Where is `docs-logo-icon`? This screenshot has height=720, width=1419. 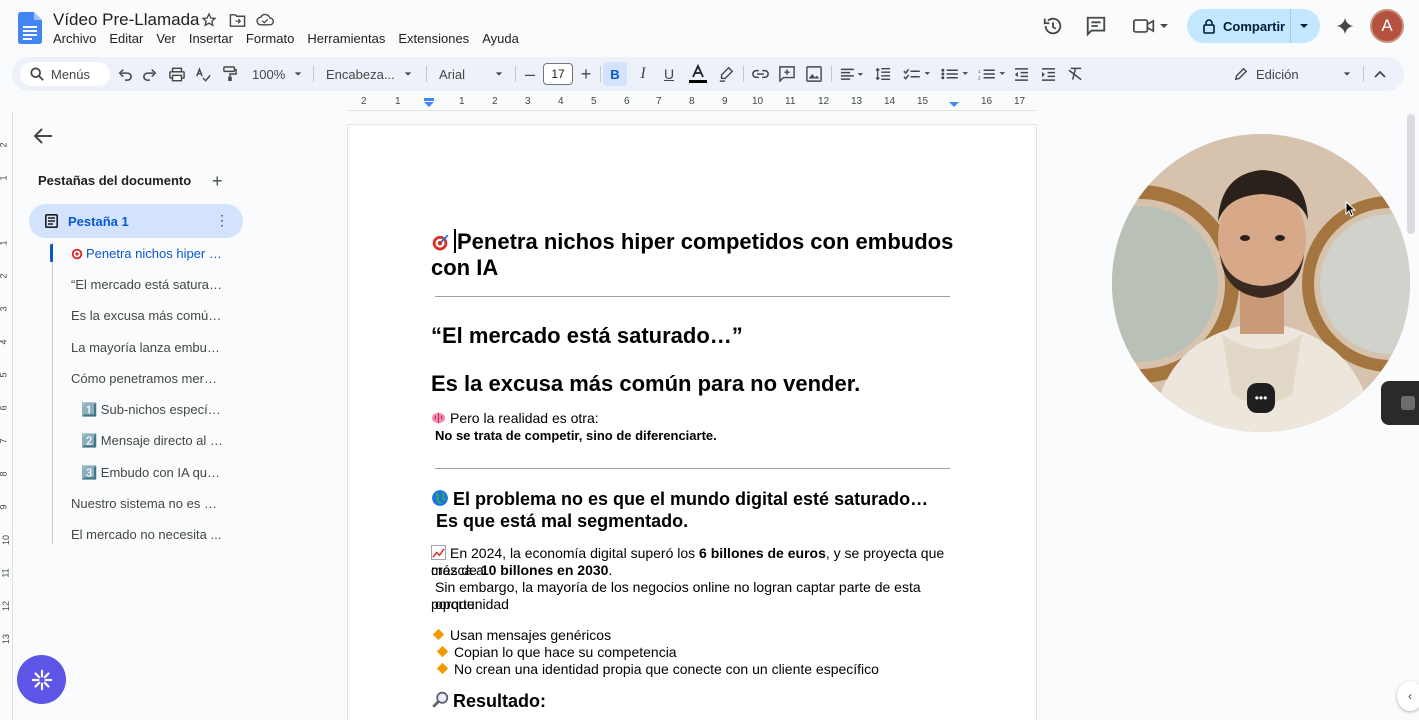
docs-logo-icon is located at coordinates (30, 28).